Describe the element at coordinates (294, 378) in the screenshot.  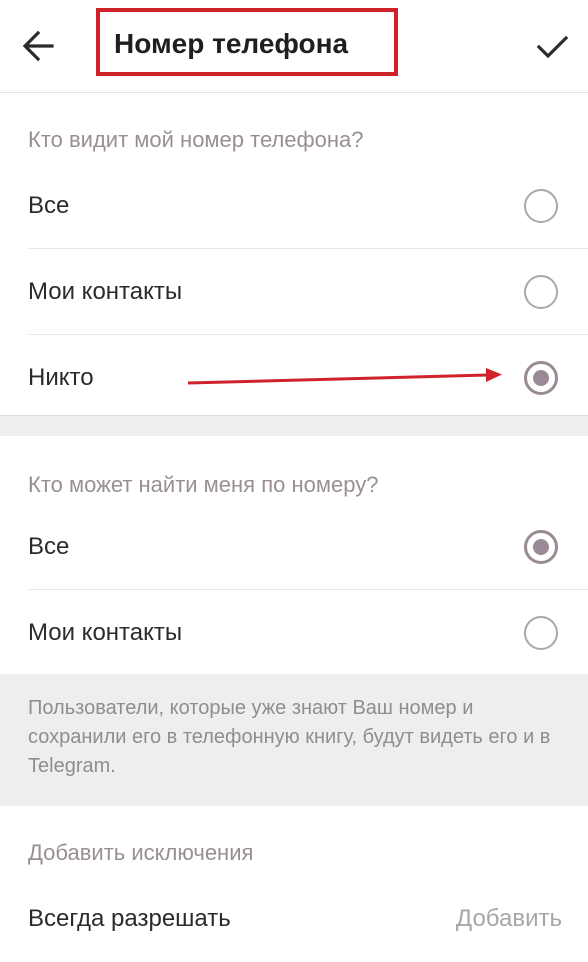
I see `option-nobody: Никто` at that location.